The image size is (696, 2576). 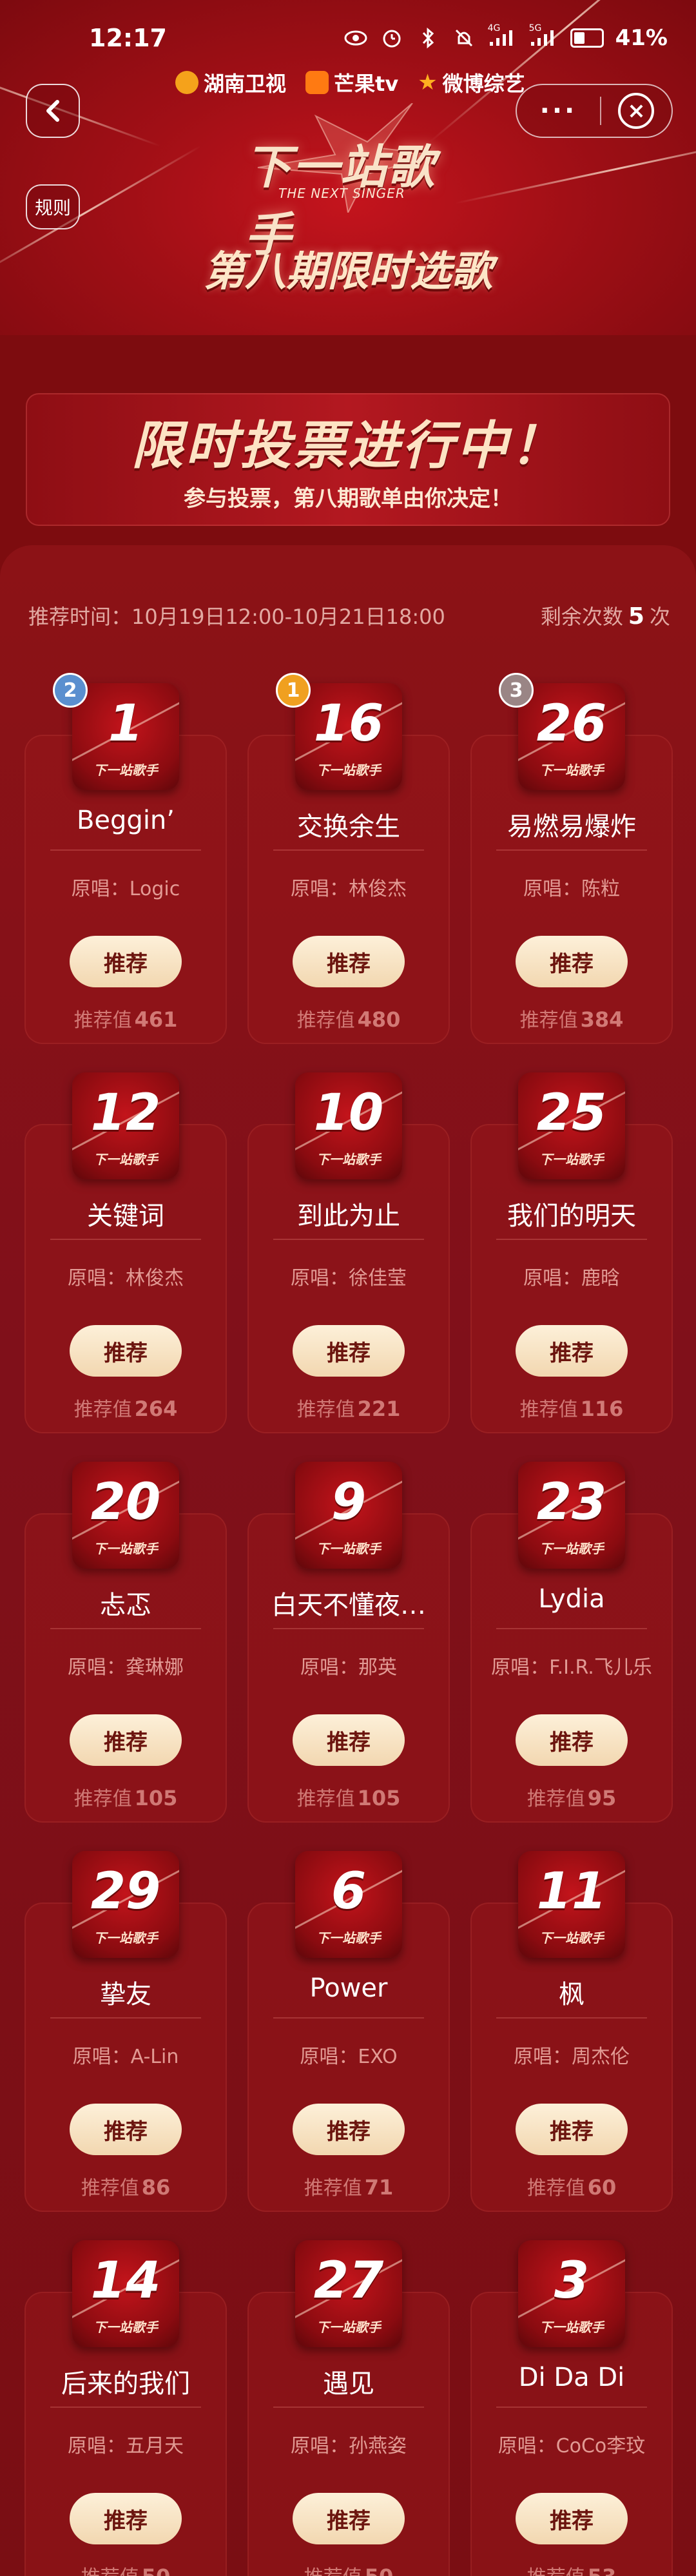 I want to click on original-singer: 原唱：Logic, so click(x=125, y=889).